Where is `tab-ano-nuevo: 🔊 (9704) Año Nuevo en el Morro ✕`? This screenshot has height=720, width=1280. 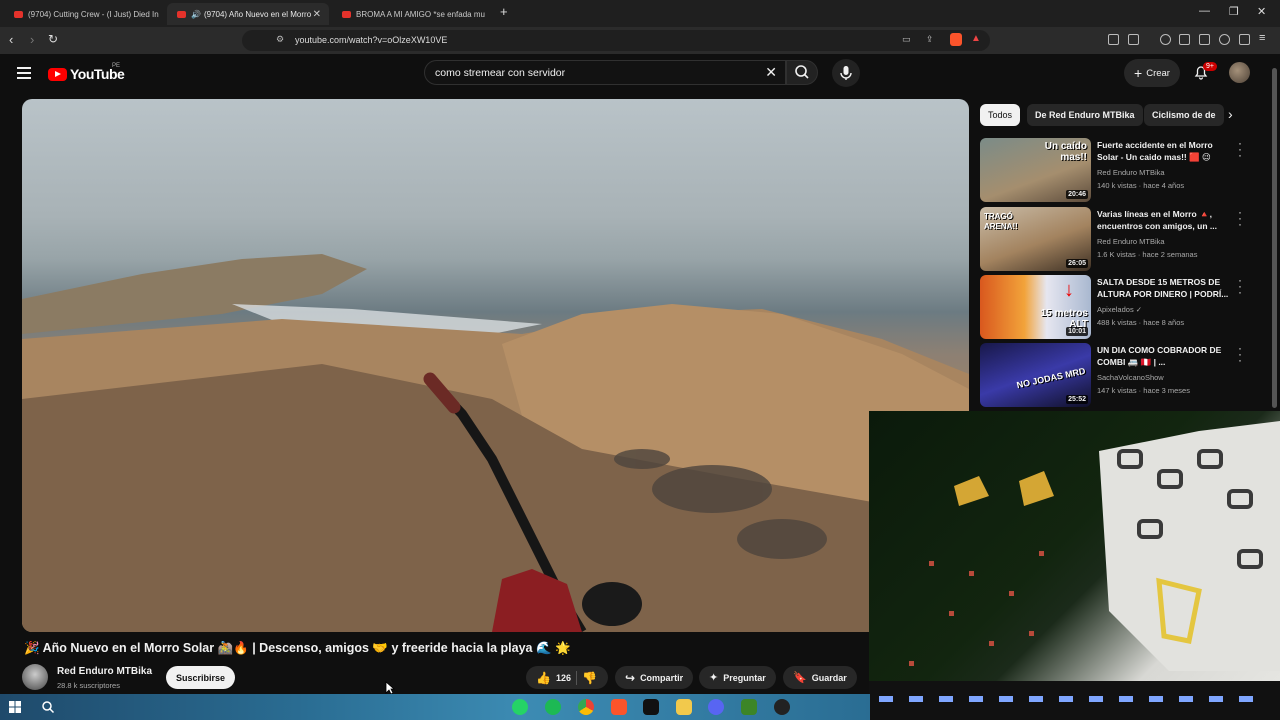 tab-ano-nuevo: 🔊 (9704) Año Nuevo en el Morro ✕ is located at coordinates (248, 14).